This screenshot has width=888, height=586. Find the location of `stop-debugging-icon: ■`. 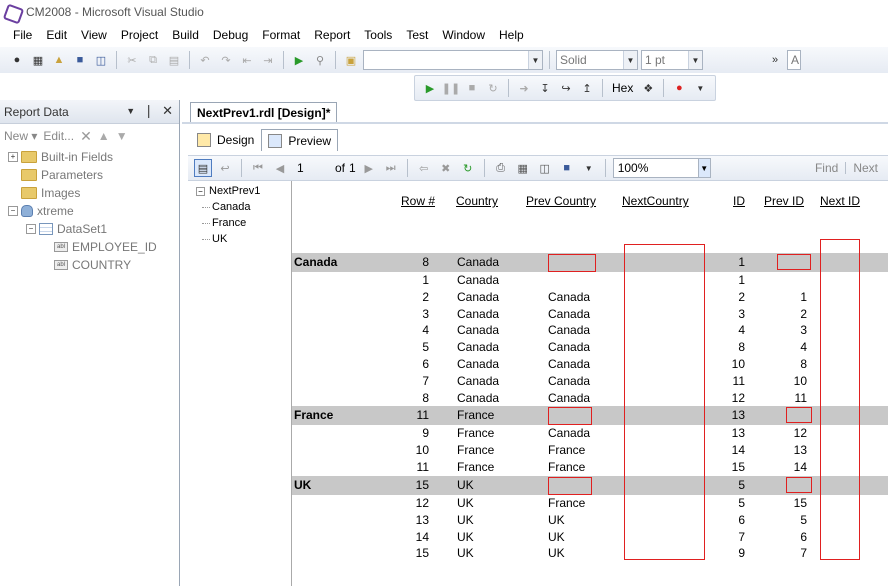

stop-debugging-icon: ■ is located at coordinates (472, 88).